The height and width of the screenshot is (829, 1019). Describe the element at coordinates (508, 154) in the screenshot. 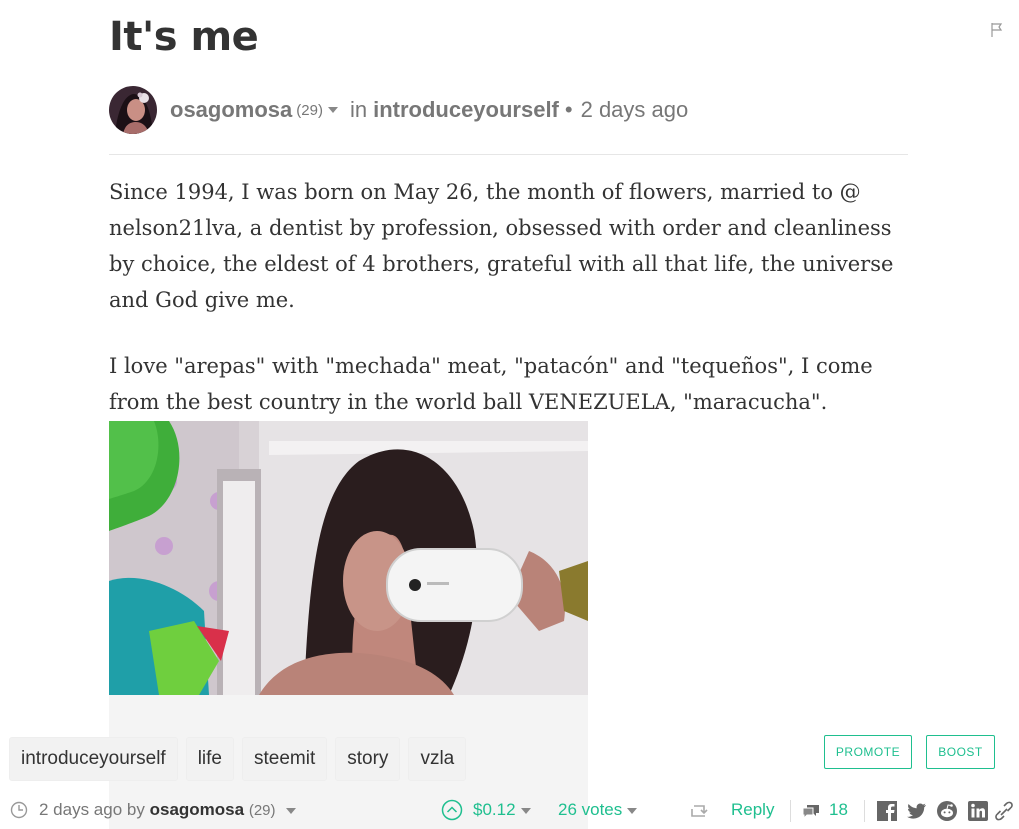

I see `header-divider` at that location.